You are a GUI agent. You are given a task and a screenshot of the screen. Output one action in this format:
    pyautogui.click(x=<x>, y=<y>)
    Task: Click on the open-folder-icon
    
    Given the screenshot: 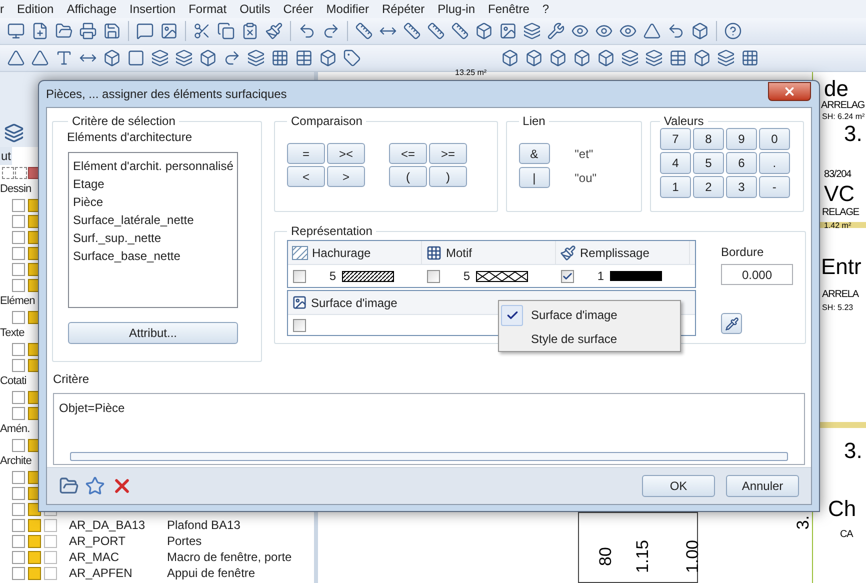 What is the action you would take?
    pyautogui.click(x=64, y=31)
    